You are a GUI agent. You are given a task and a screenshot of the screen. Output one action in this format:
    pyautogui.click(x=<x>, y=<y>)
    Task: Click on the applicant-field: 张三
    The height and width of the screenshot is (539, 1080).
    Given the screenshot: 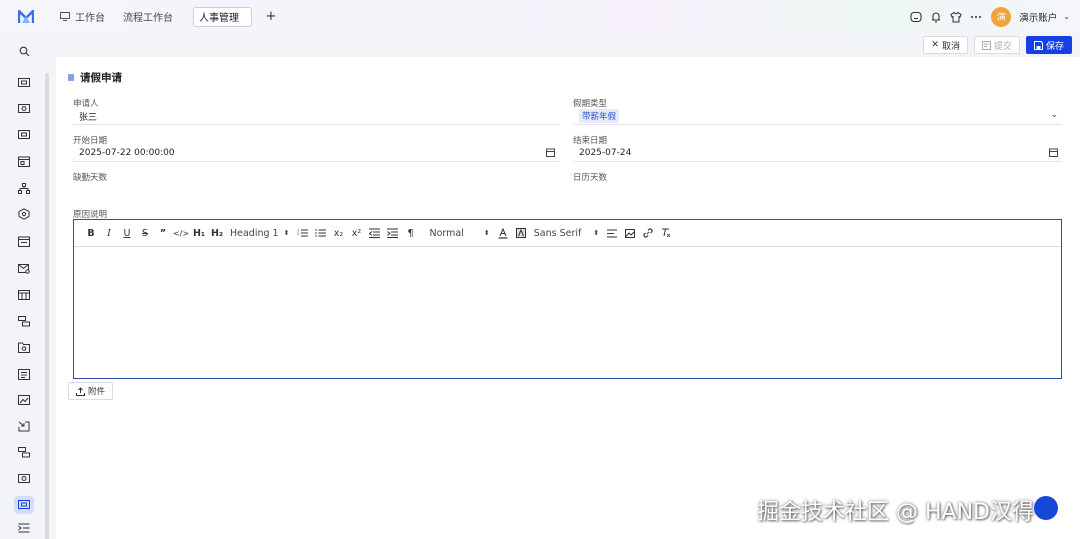 What is the action you would take?
    pyautogui.click(x=316, y=116)
    